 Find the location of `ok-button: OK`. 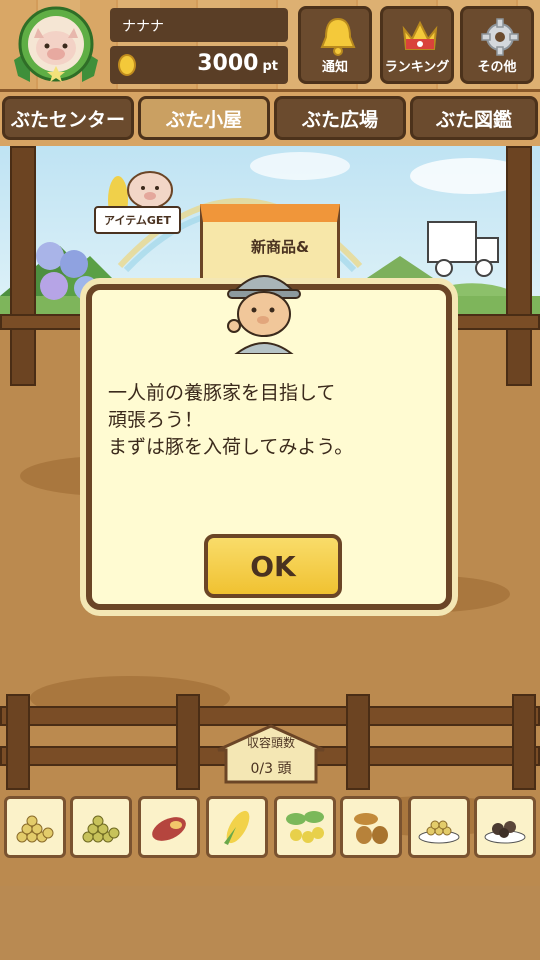

ok-button: OK is located at coordinates (273, 566).